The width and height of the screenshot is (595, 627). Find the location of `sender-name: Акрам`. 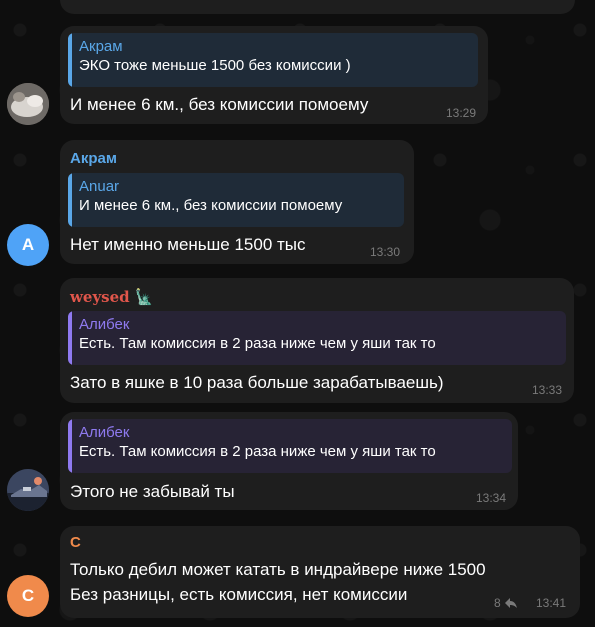

sender-name: Акрам is located at coordinates (93, 158).